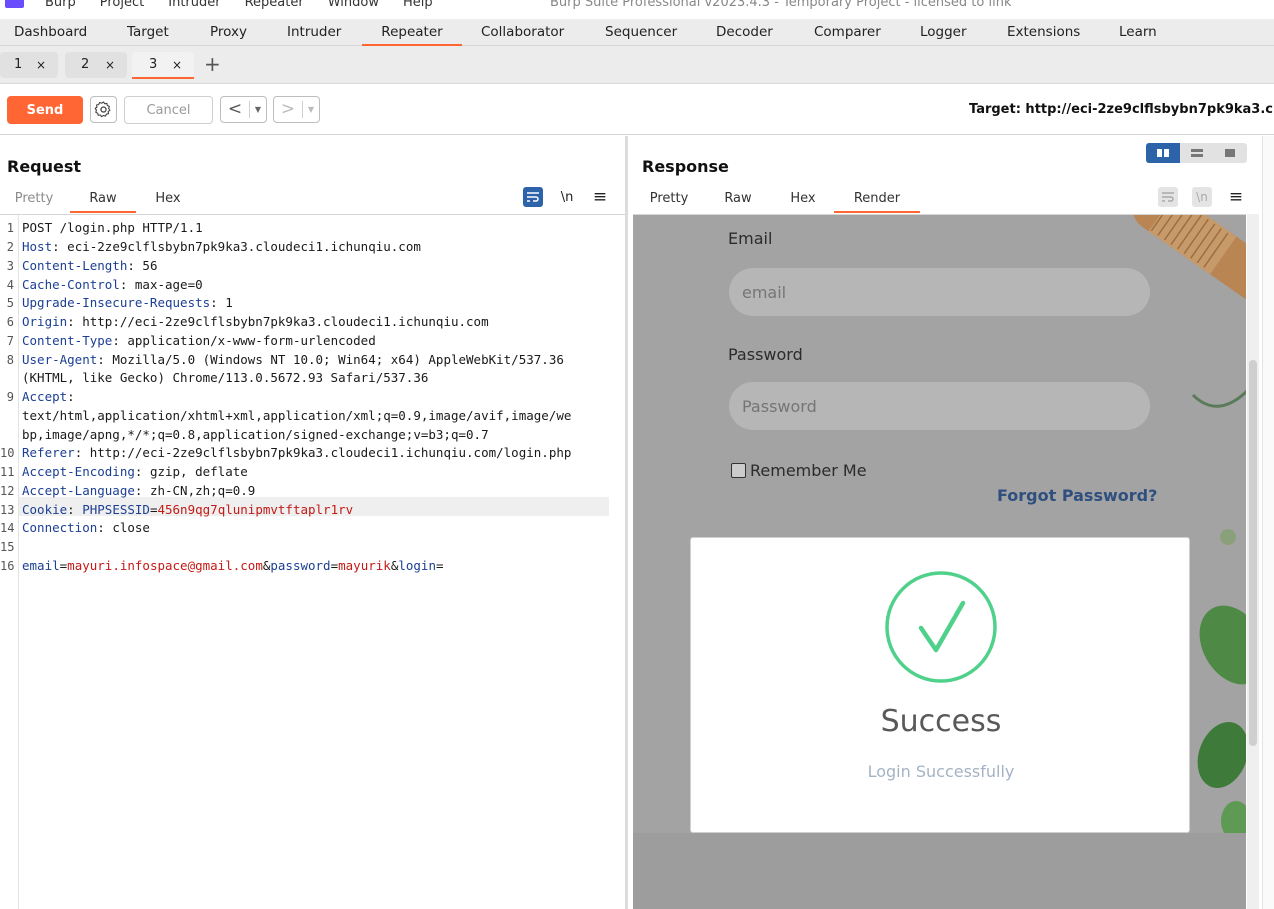  What do you see at coordinates (212, 64) in the screenshot?
I see `add-tab-button: +` at bounding box center [212, 64].